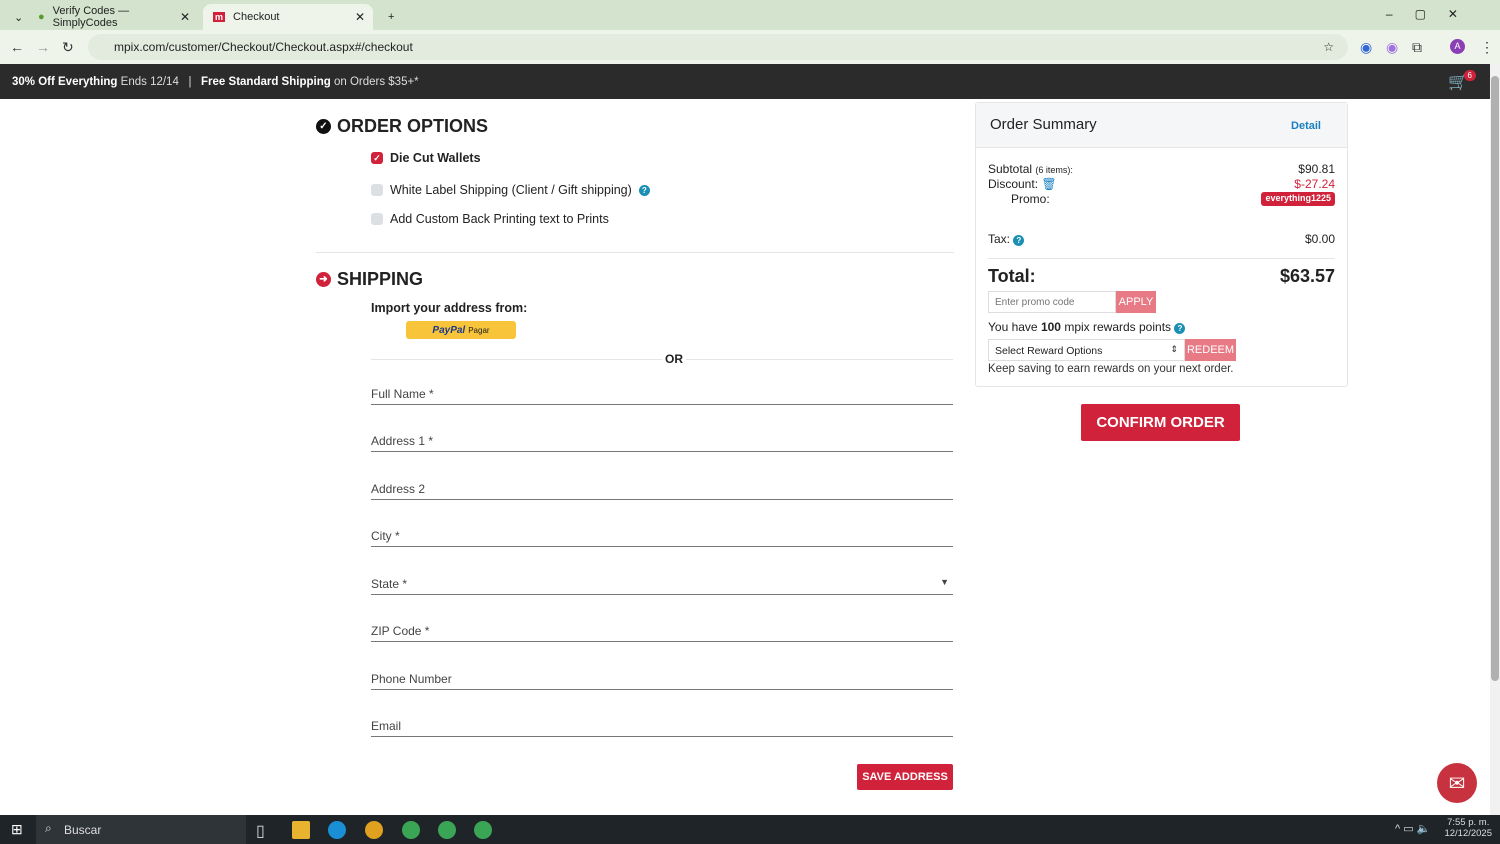 This screenshot has height=844, width=1500. Describe the element at coordinates (1307, 276) in the screenshot. I see `total-value: $63.57` at that location.